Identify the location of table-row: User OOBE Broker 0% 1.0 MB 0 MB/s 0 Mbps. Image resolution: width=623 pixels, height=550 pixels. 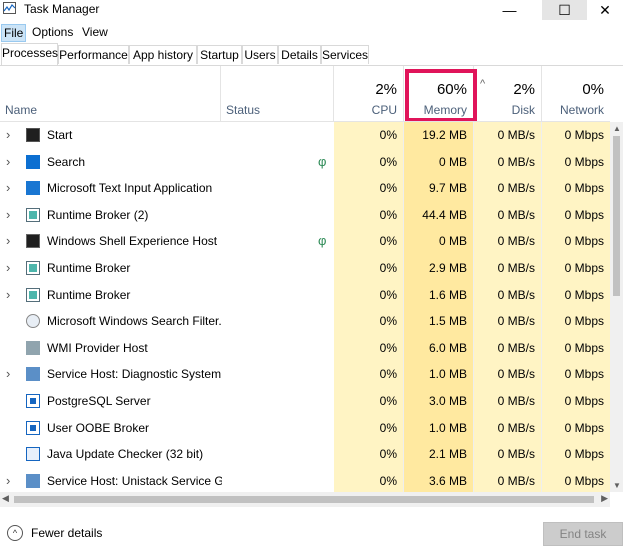
(305, 428).